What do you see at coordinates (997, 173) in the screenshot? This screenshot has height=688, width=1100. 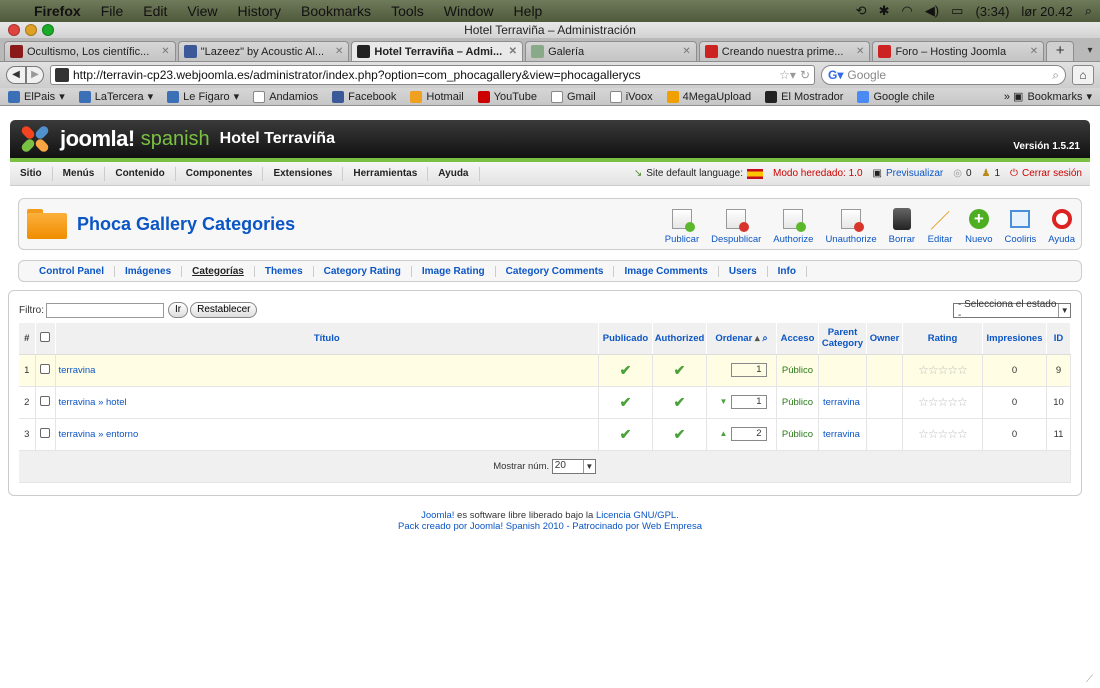 I see `users-count: 1` at bounding box center [997, 173].